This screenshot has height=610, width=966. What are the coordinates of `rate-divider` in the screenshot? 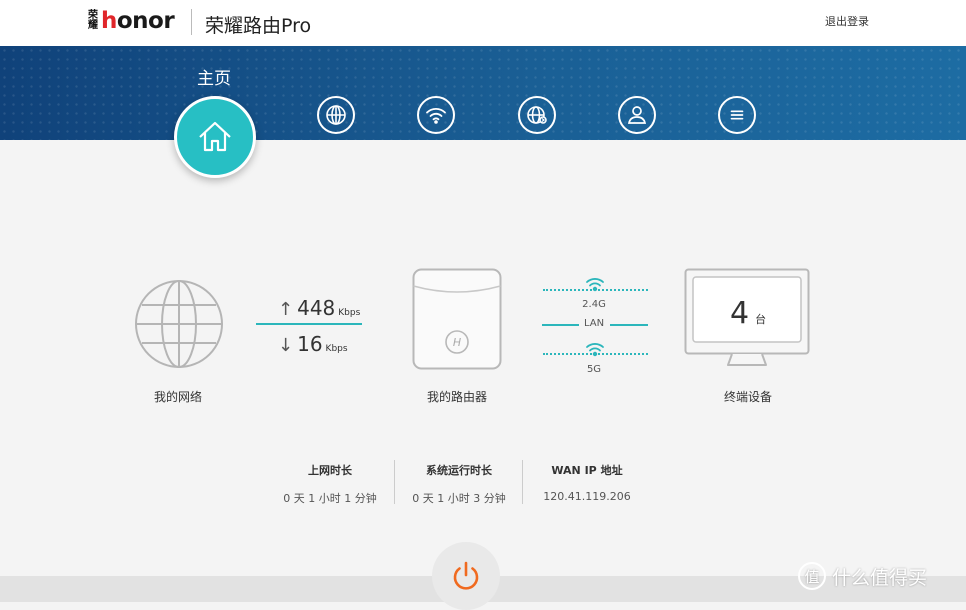 It's located at (309, 324).